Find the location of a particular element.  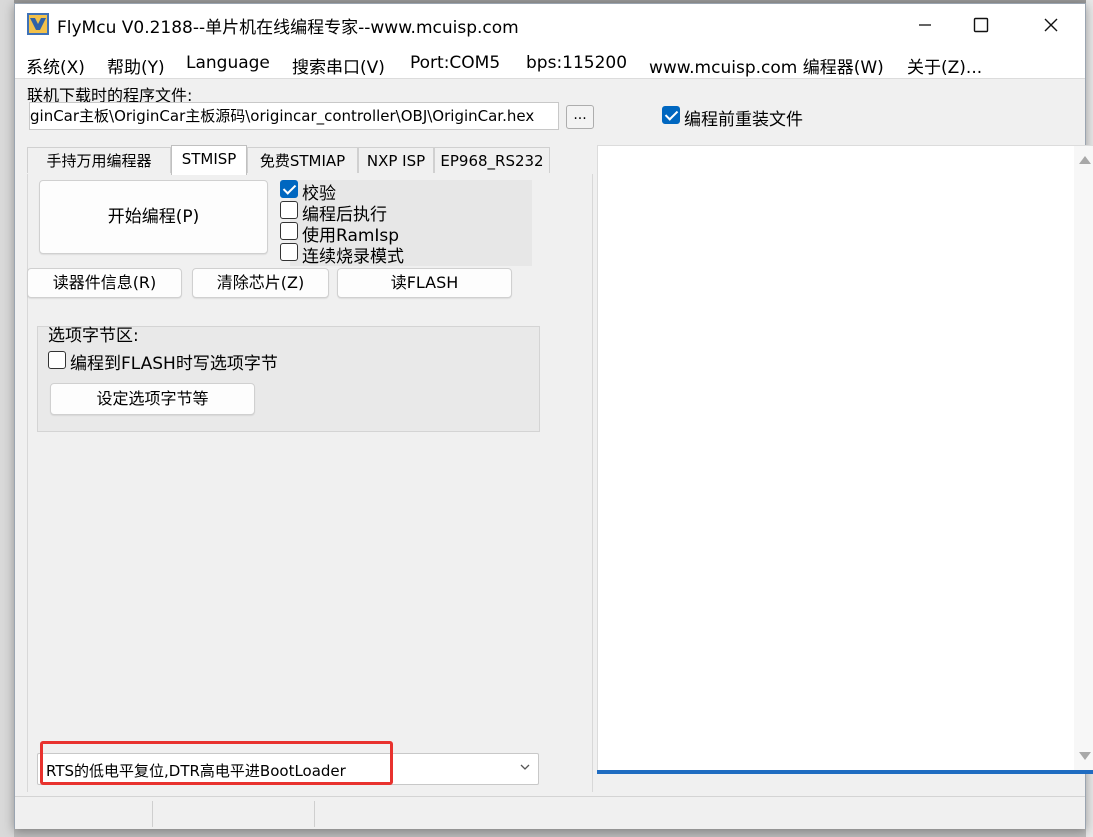

desktop-background-left is located at coordinates (7, 418).